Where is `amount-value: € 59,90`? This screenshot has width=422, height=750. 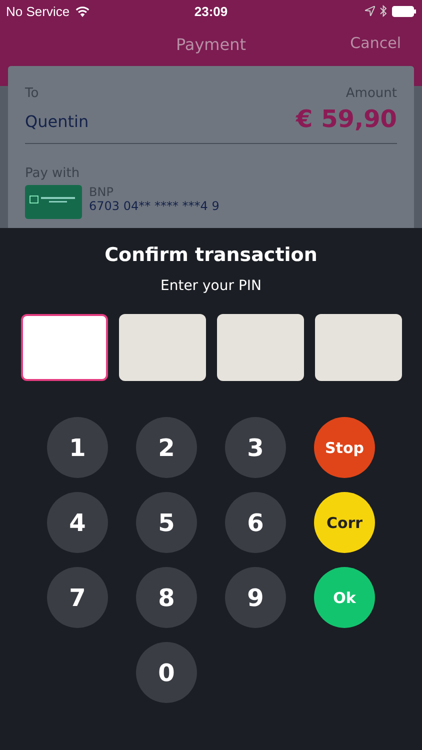
amount-value: € 59,90 is located at coordinates (346, 119).